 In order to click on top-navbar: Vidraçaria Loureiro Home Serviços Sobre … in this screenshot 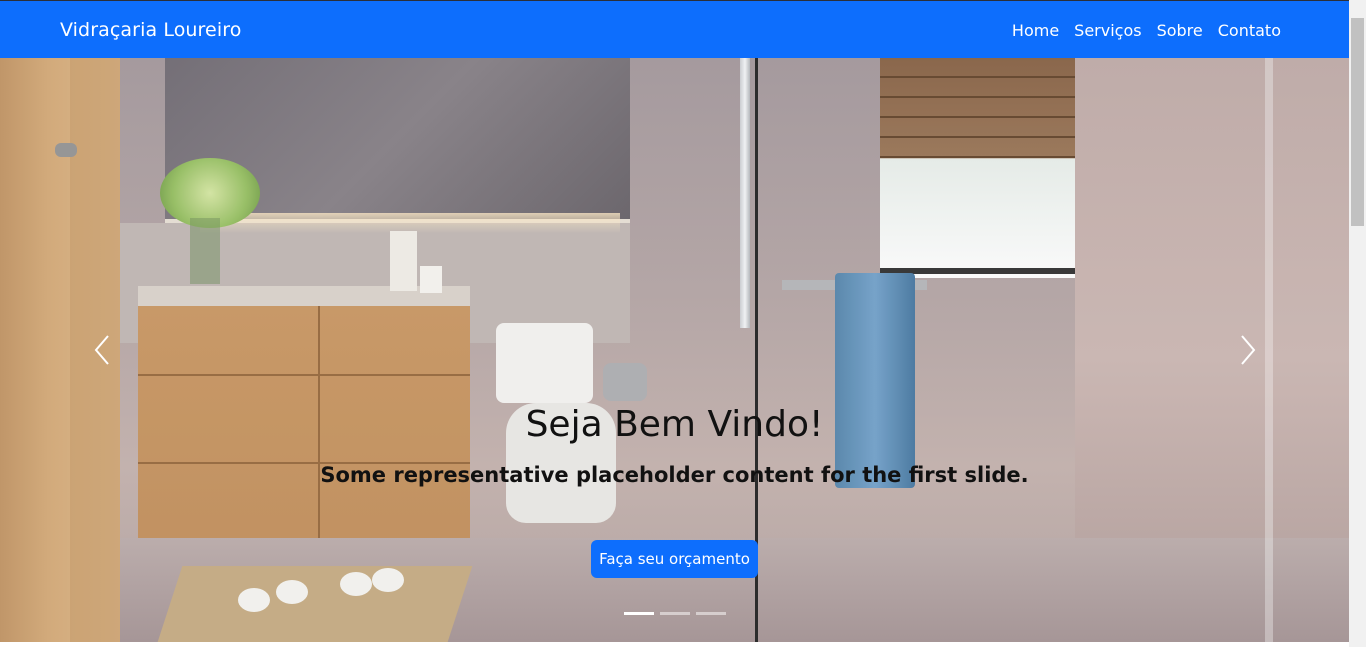, I will do `click(674, 29)`.